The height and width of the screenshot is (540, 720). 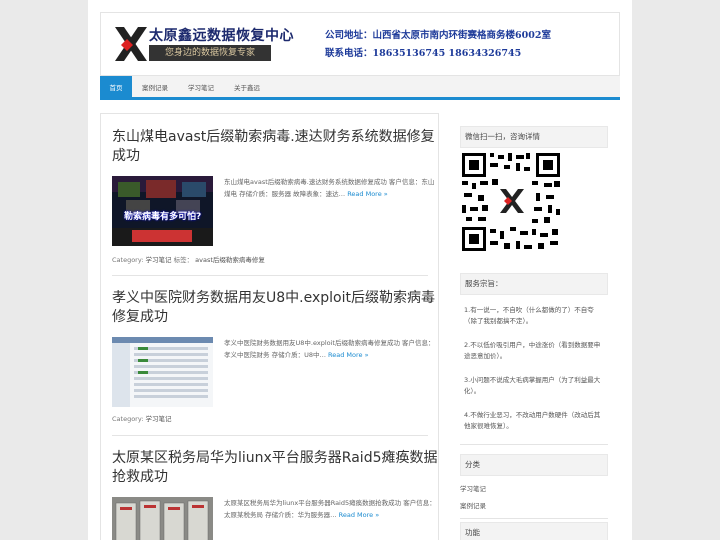 I want to click on post-meta: Category: 学习笔记 标签： avast后缀勒索病毒修复, so click(x=188, y=259).